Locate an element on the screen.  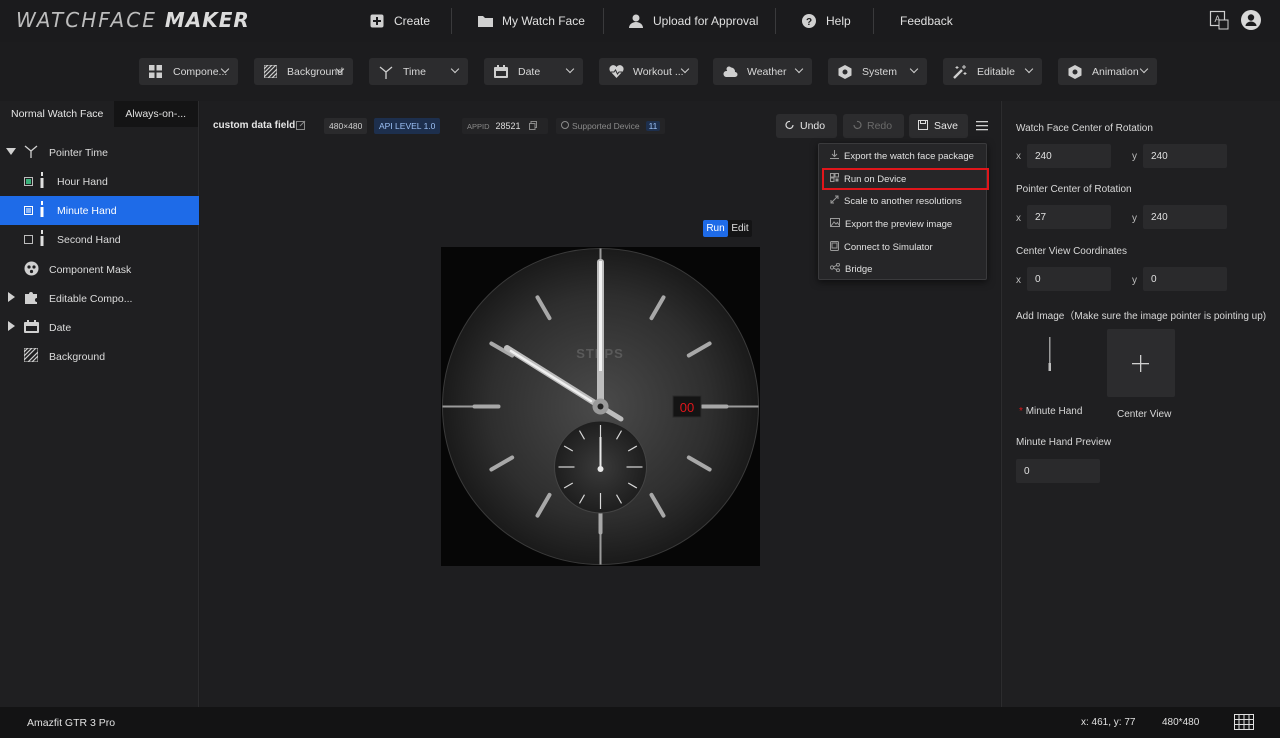
center-view-y-input: 0 is located at coordinates (1185, 279).